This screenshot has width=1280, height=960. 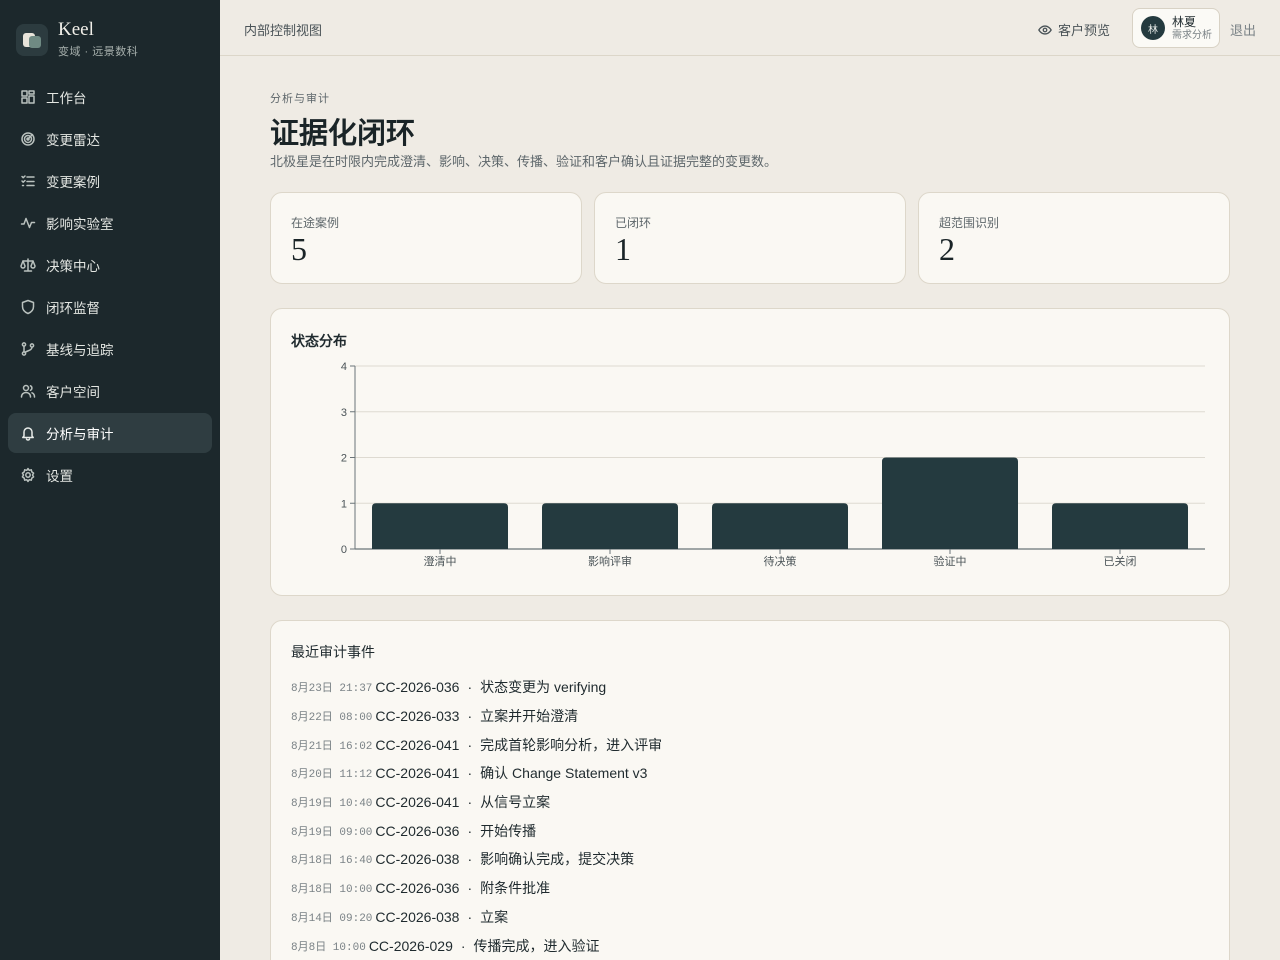 I want to click on shield-icon, so click(x=28, y=307).